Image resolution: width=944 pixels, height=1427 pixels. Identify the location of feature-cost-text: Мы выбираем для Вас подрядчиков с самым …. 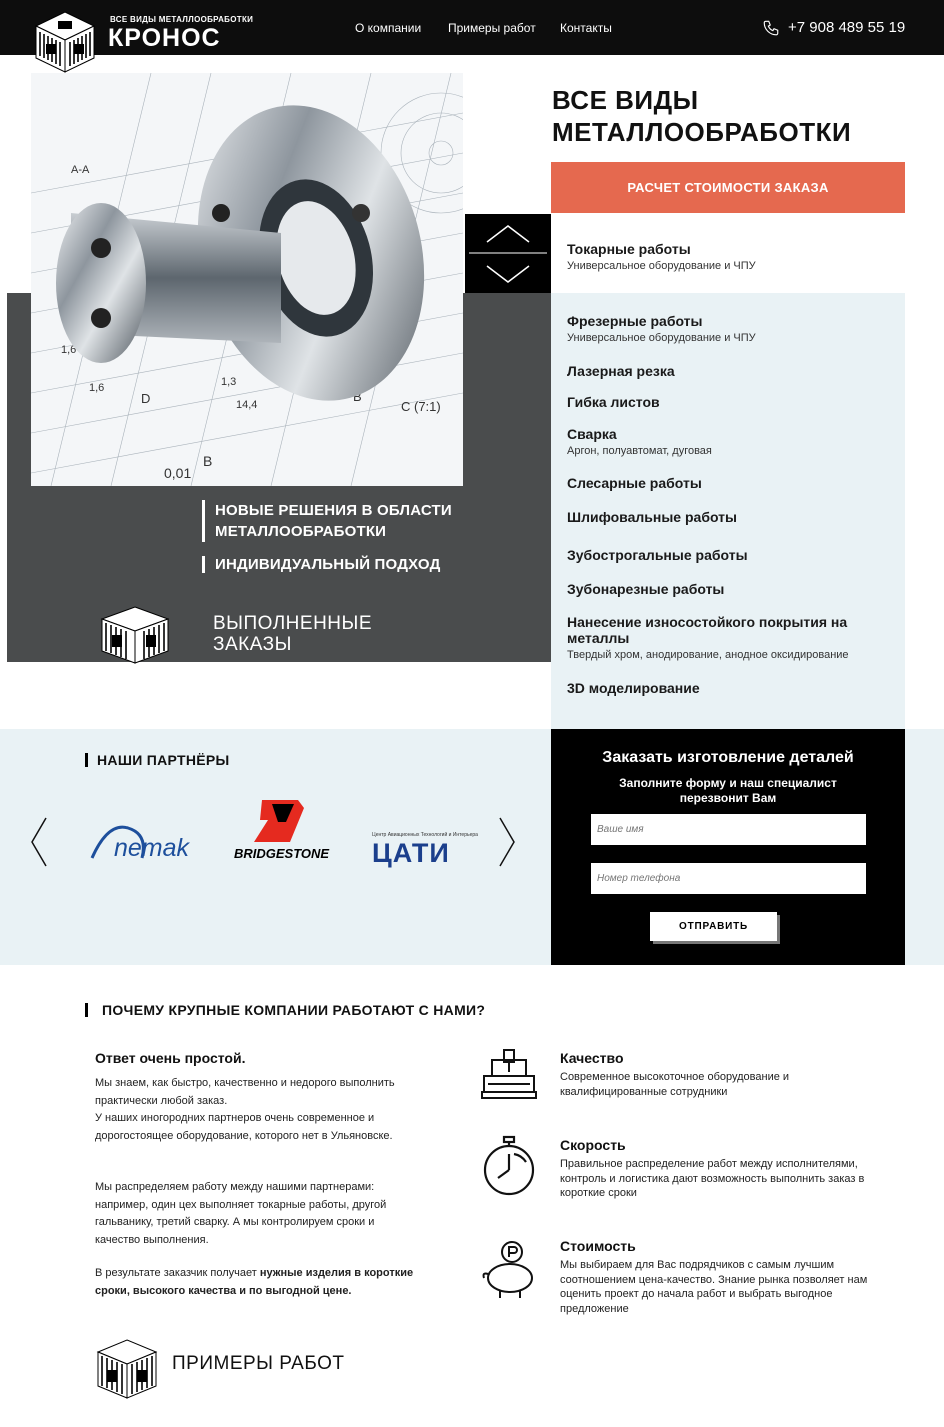
(714, 1287).